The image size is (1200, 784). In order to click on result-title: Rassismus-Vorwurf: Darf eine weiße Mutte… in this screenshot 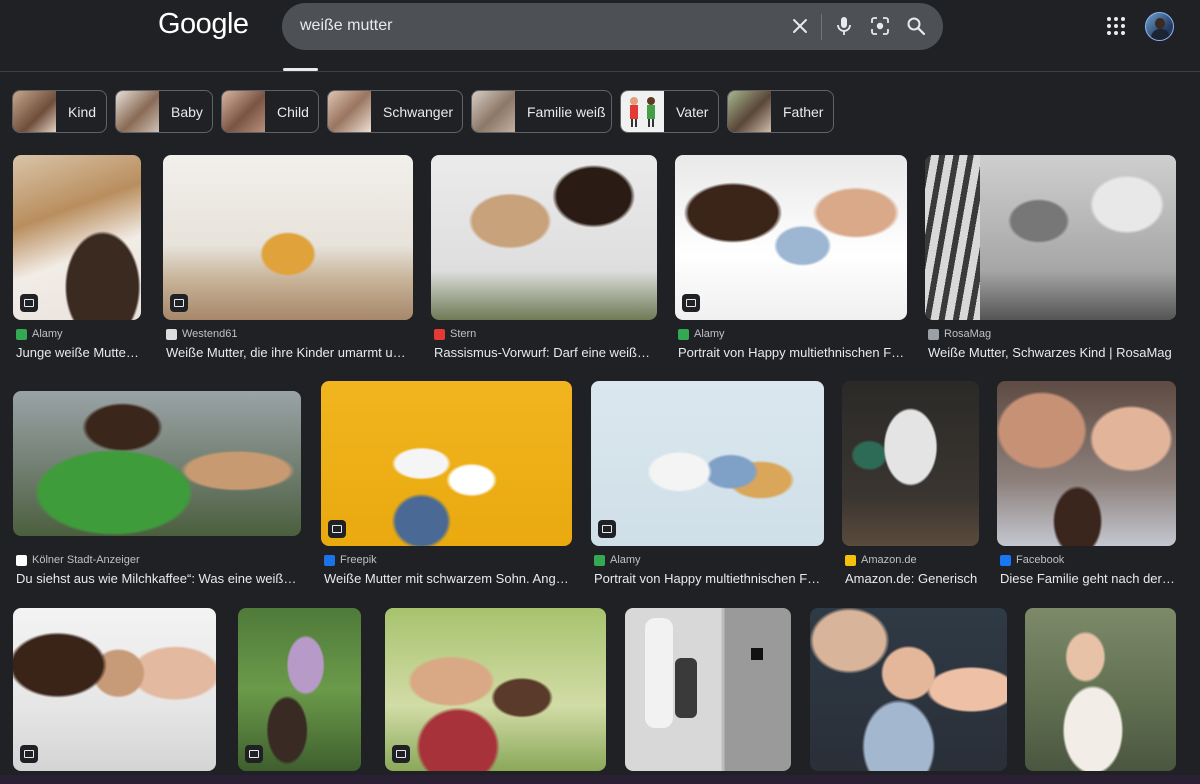, I will do `click(545, 352)`.